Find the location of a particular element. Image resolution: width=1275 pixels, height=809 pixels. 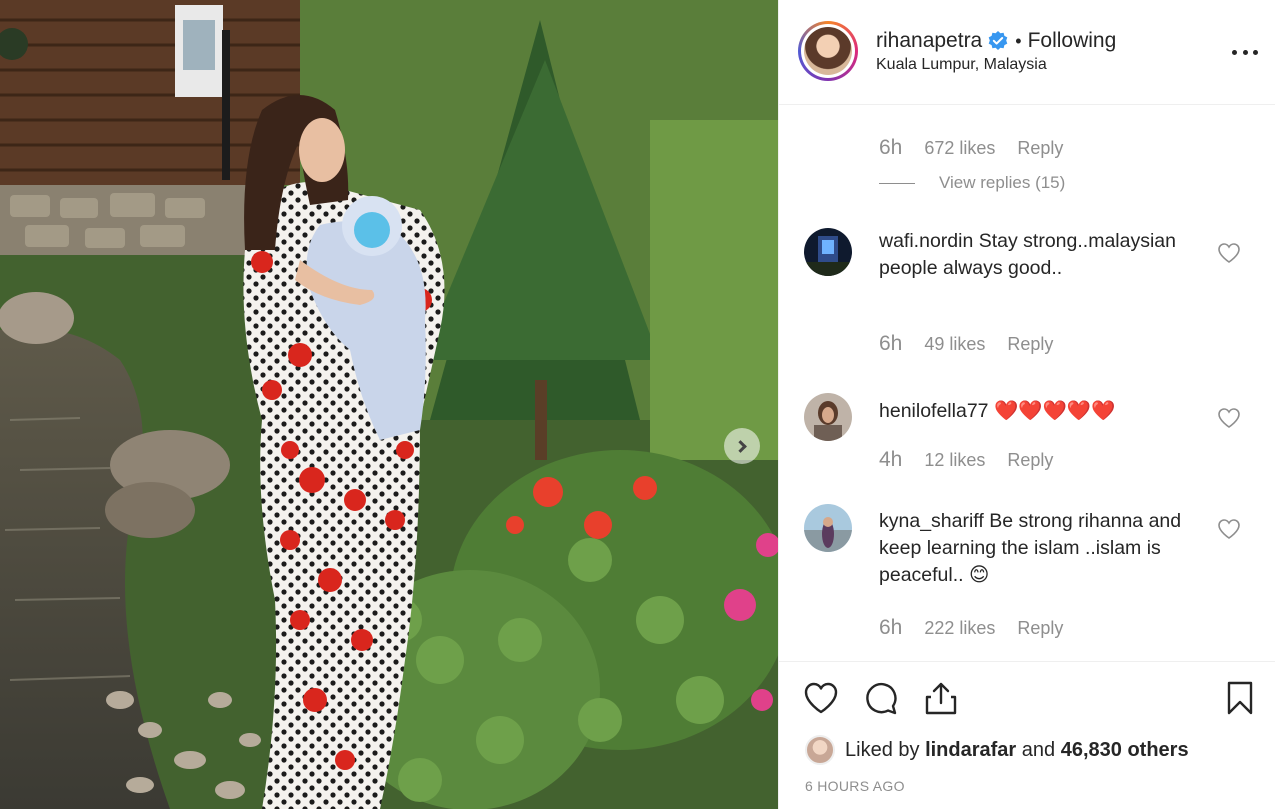

comment-likes: 49 likes is located at coordinates (954, 344).